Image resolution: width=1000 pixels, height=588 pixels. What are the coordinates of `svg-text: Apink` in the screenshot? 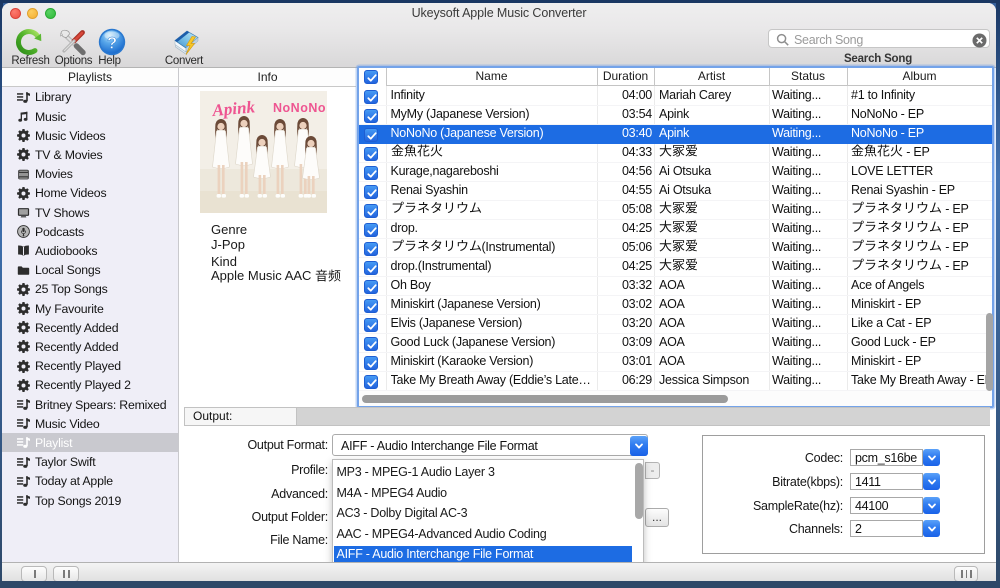 It's located at (234, 108).